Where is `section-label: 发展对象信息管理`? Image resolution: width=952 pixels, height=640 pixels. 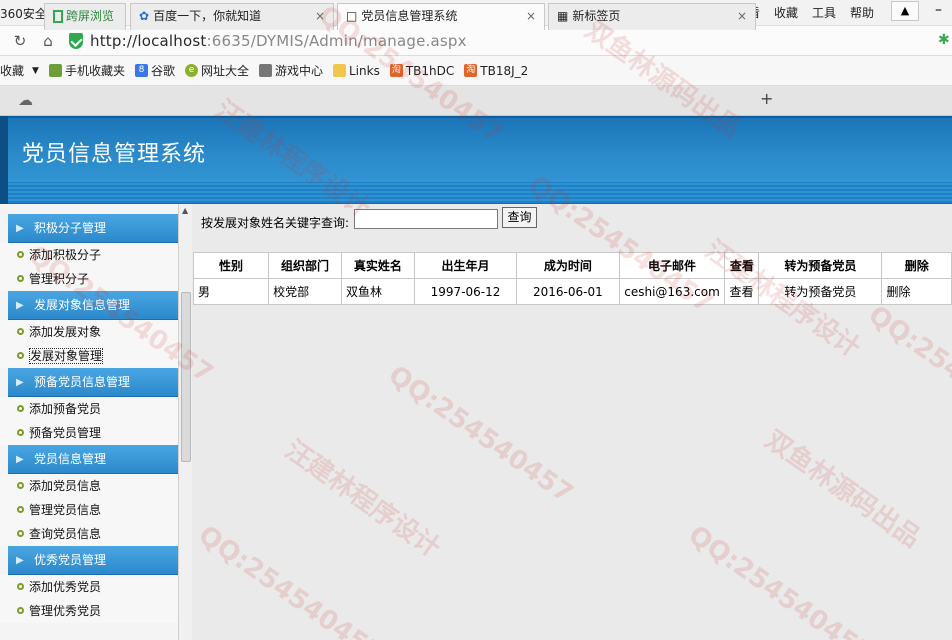 section-label: 发展对象信息管理 is located at coordinates (82, 305).